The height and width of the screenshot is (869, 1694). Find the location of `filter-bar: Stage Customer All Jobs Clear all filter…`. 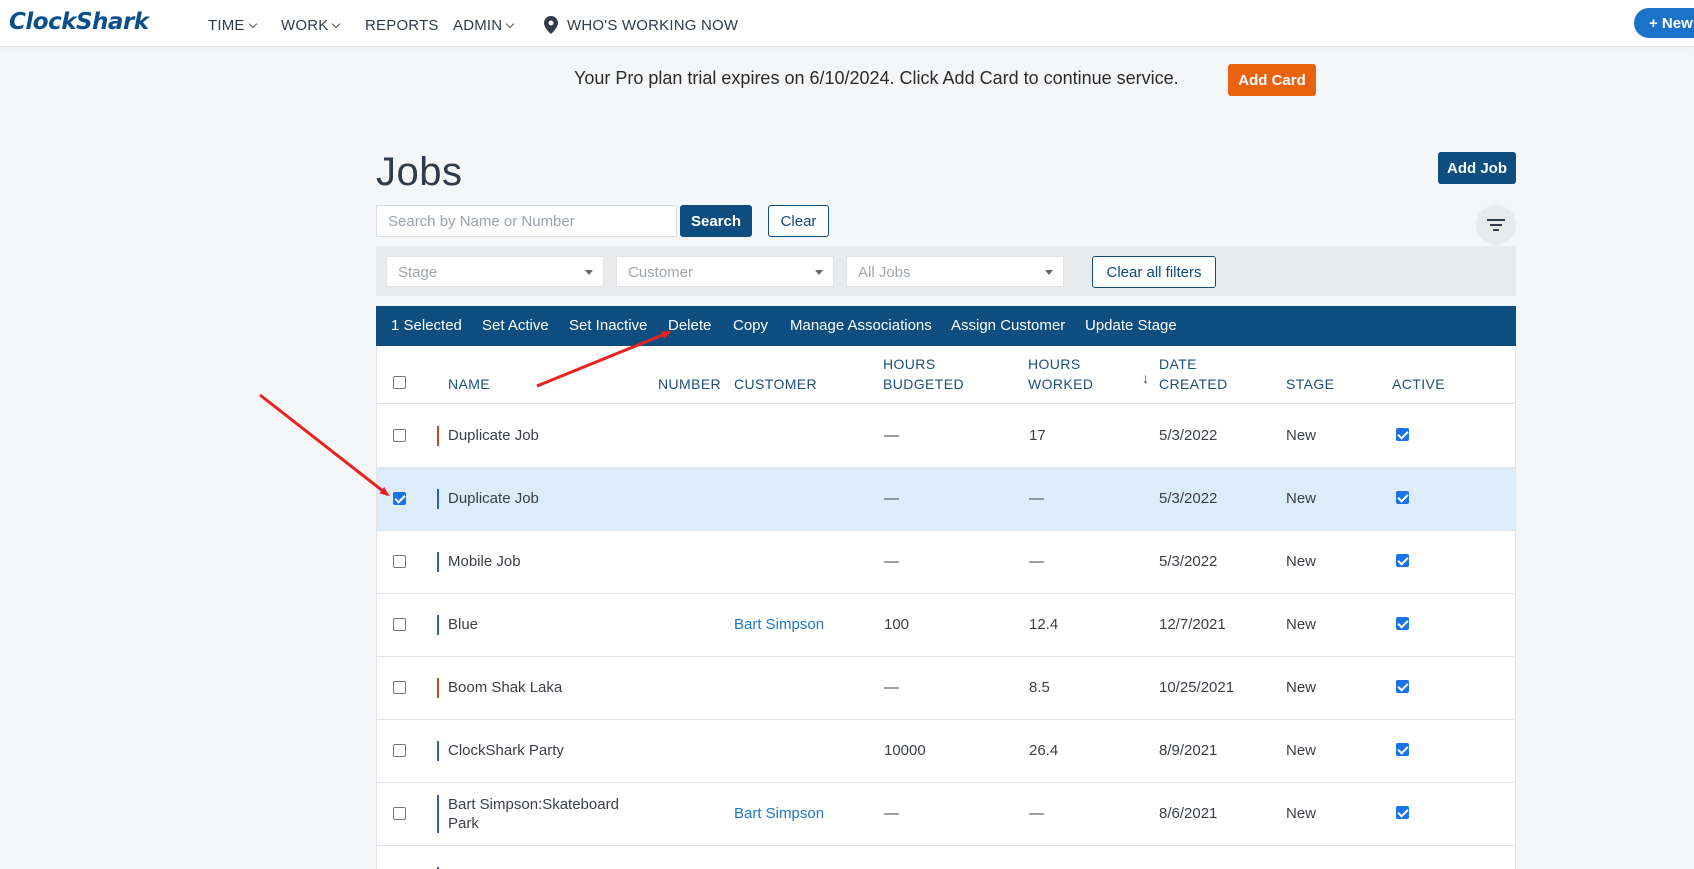

filter-bar: Stage Customer All Jobs Clear all filter… is located at coordinates (946, 271).